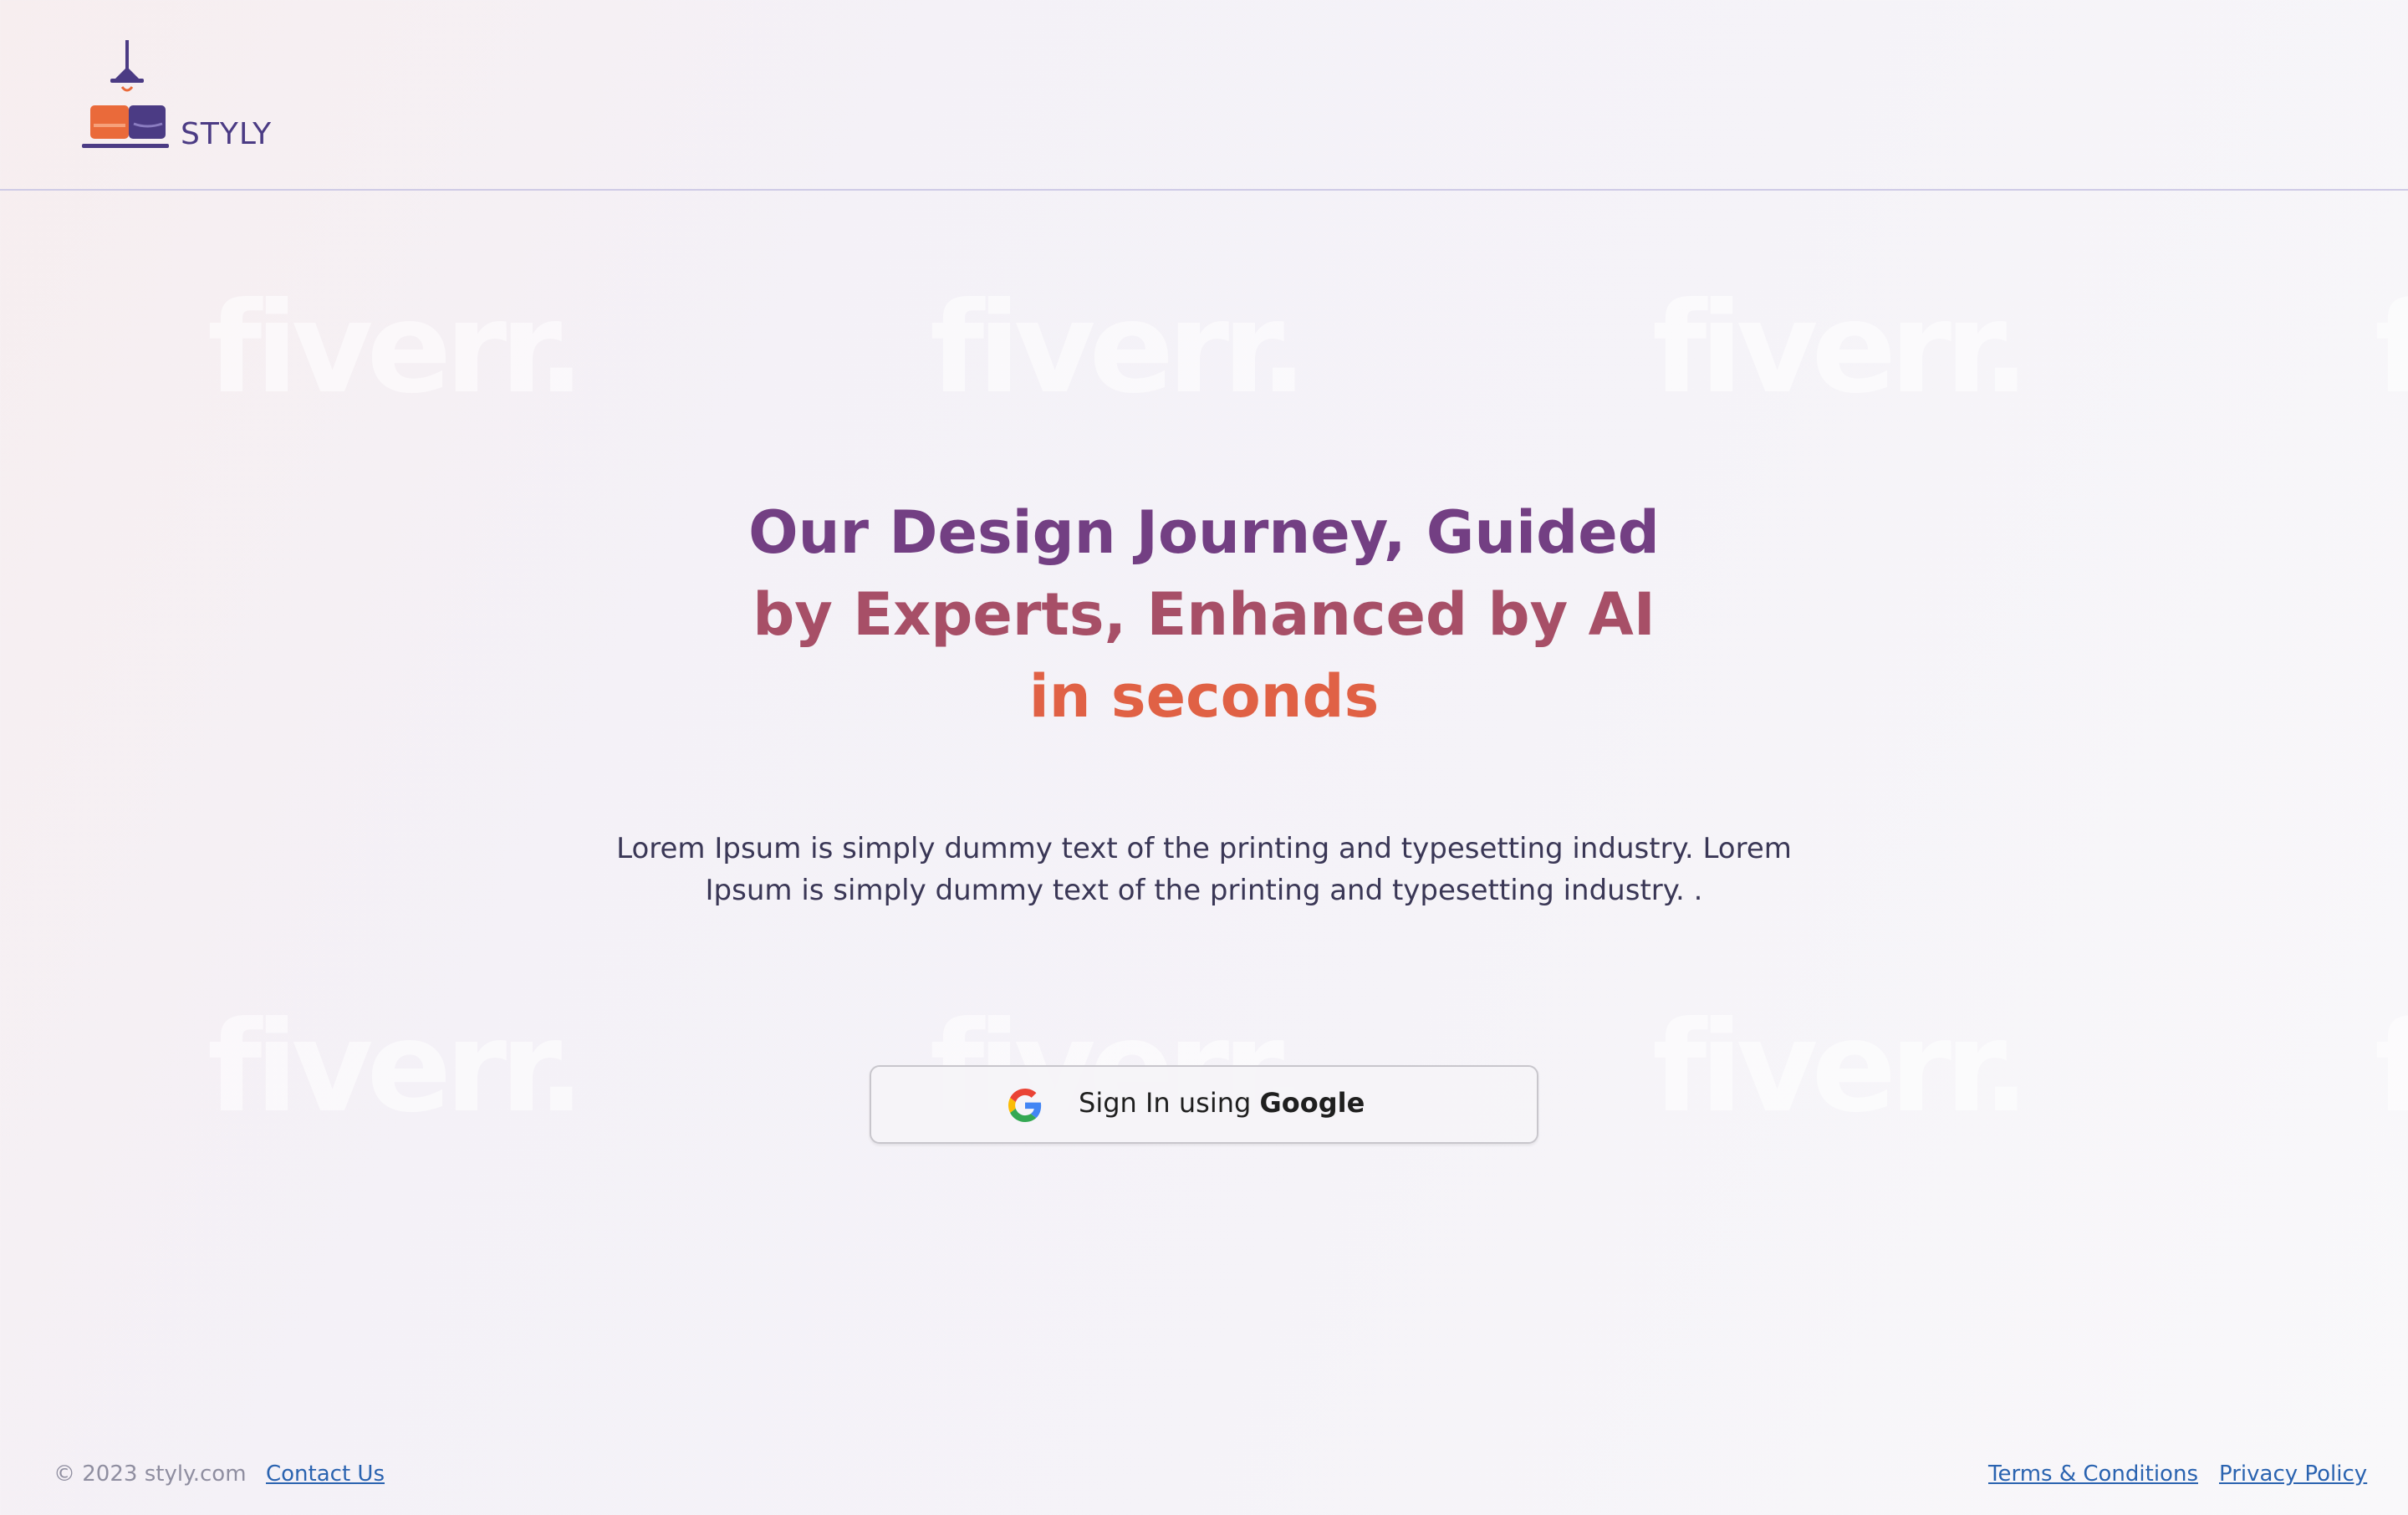  What do you see at coordinates (1025, 1105) in the screenshot?
I see `google-g-icon` at bounding box center [1025, 1105].